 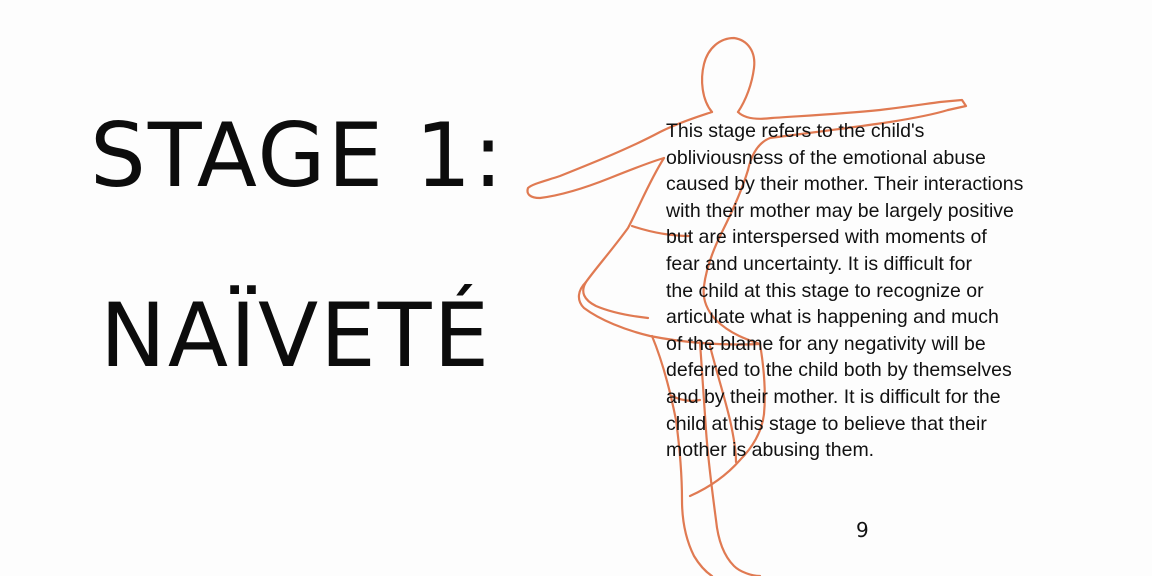 I want to click on page-number: 9, so click(x=862, y=530).